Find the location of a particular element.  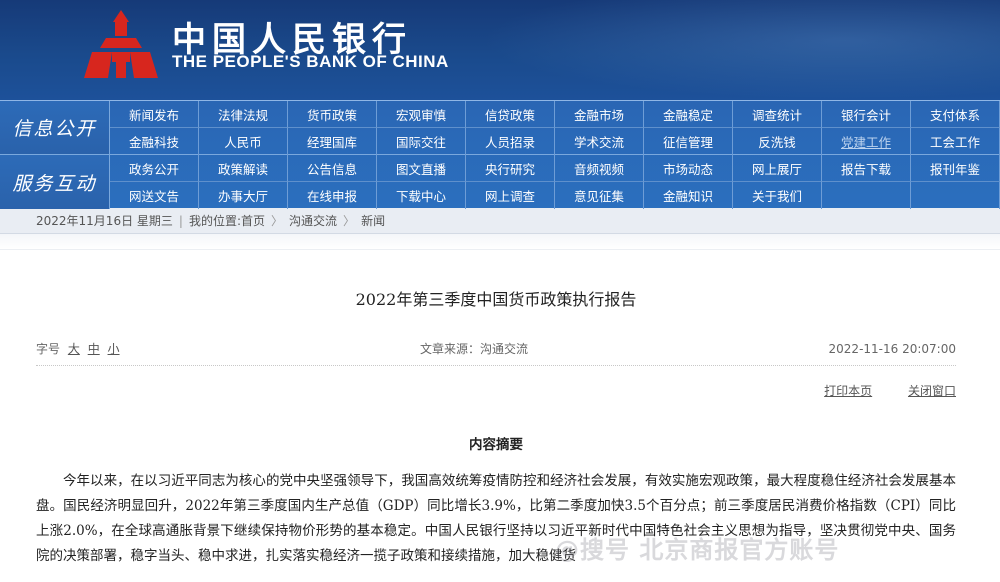

nav-item: 金融市场 is located at coordinates (599, 114).